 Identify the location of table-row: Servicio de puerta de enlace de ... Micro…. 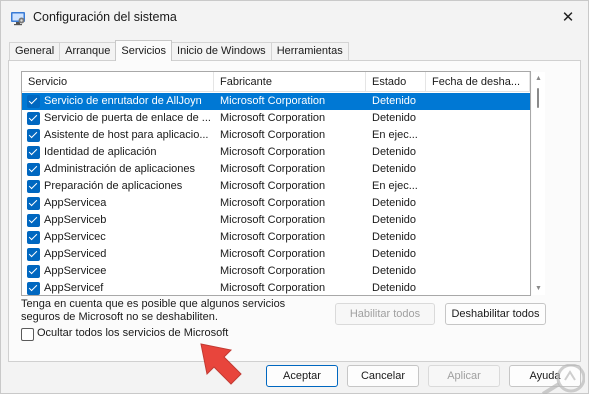
(276, 118).